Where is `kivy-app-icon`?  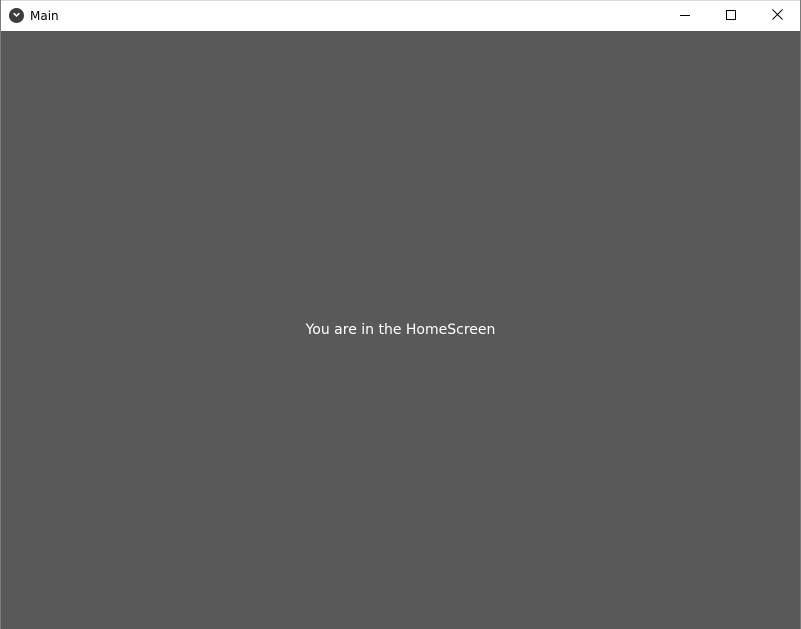 kivy-app-icon is located at coordinates (16, 15).